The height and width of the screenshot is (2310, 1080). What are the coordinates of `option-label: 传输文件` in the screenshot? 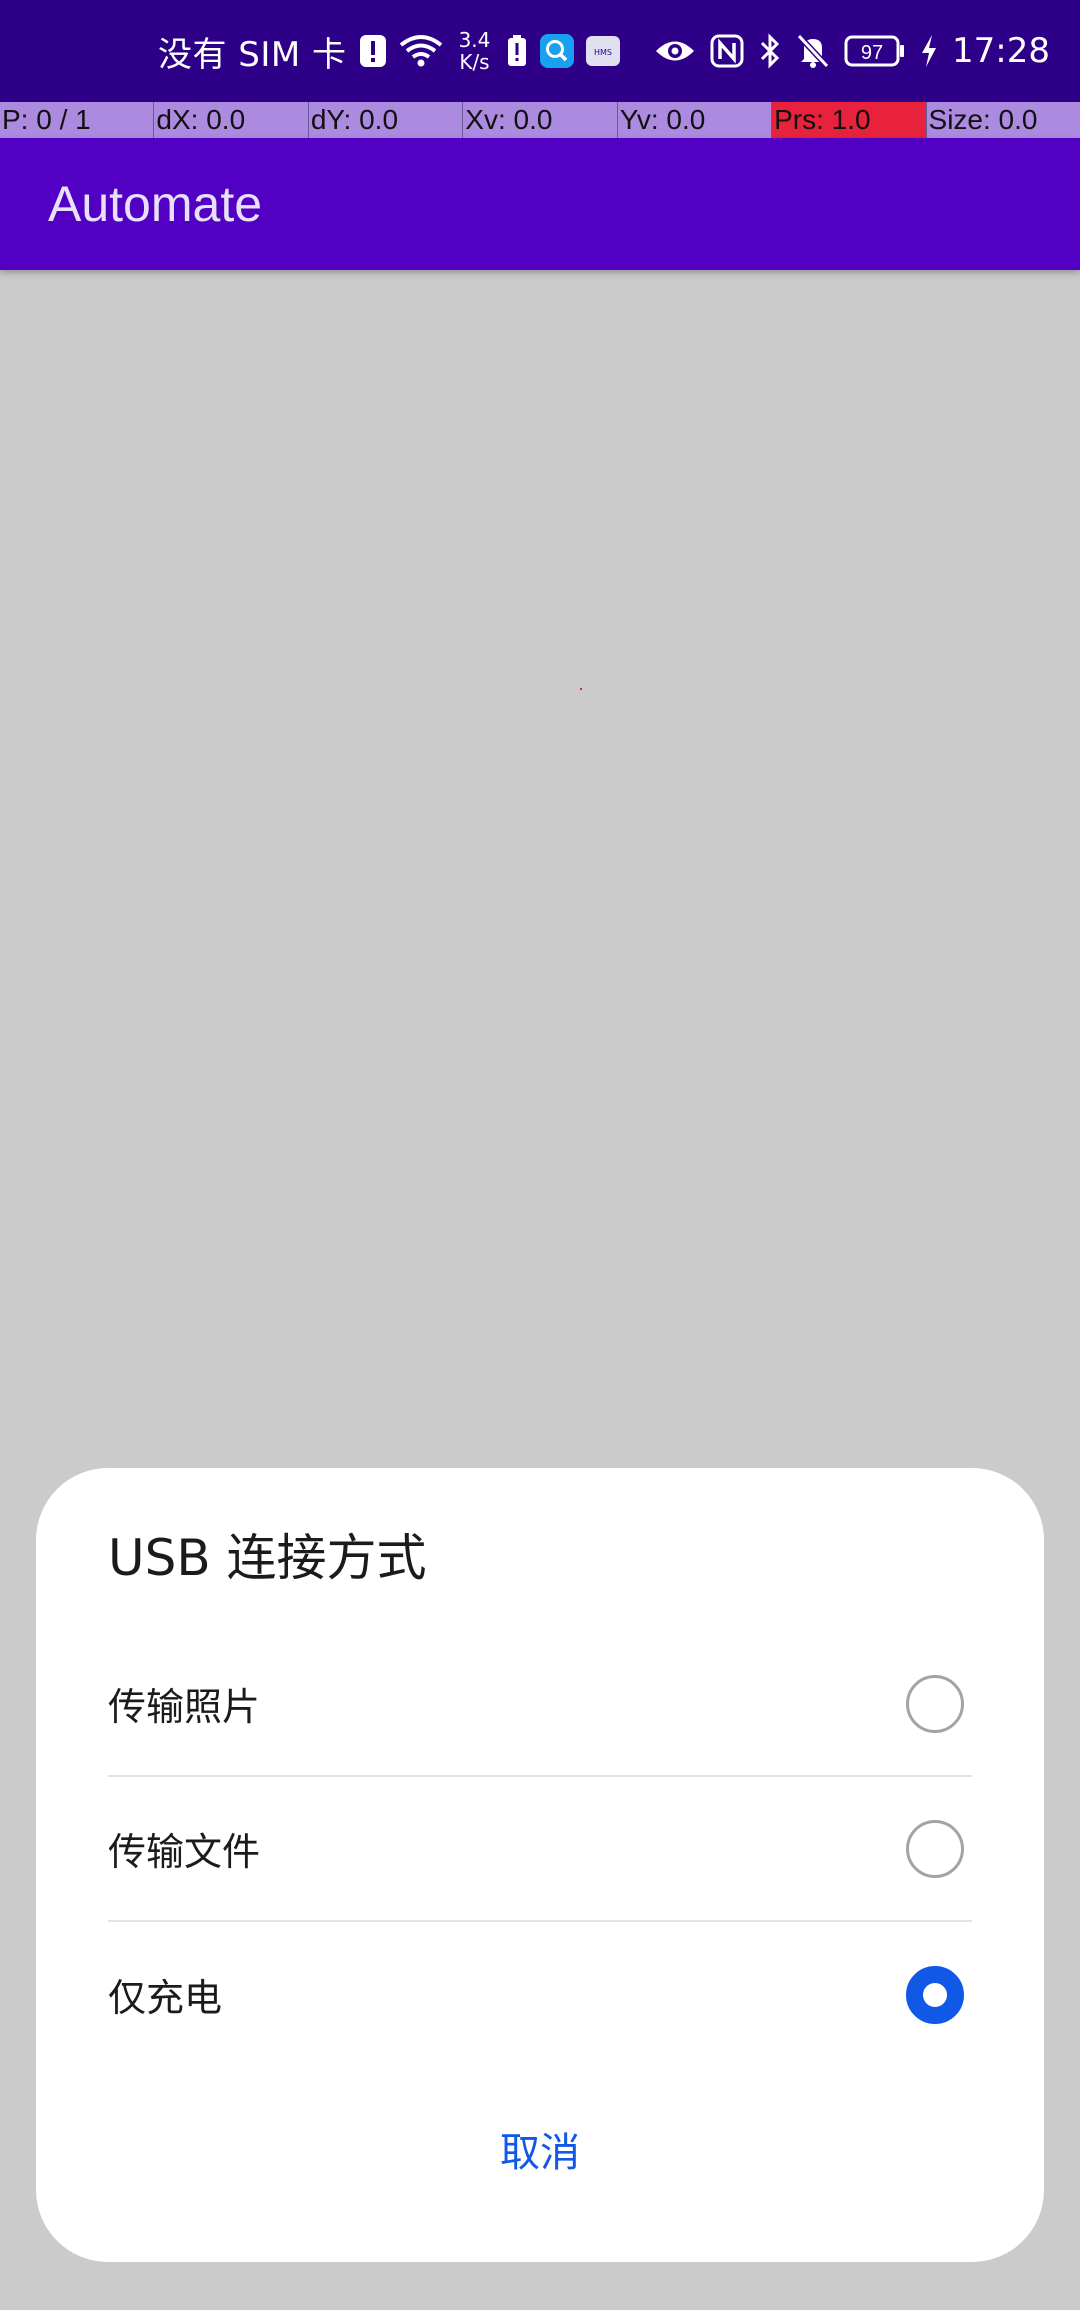 It's located at (184, 1852).